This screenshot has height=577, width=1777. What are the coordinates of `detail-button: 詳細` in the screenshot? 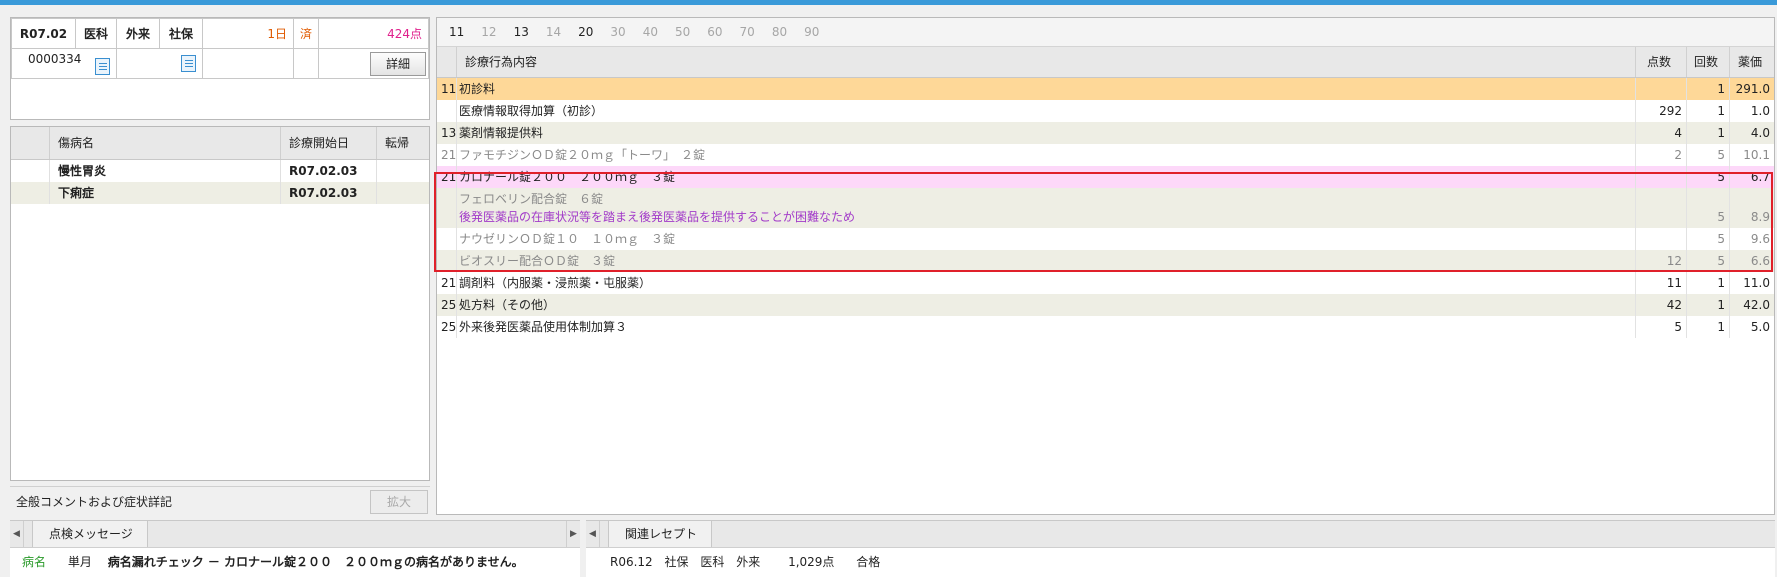 It's located at (398, 63).